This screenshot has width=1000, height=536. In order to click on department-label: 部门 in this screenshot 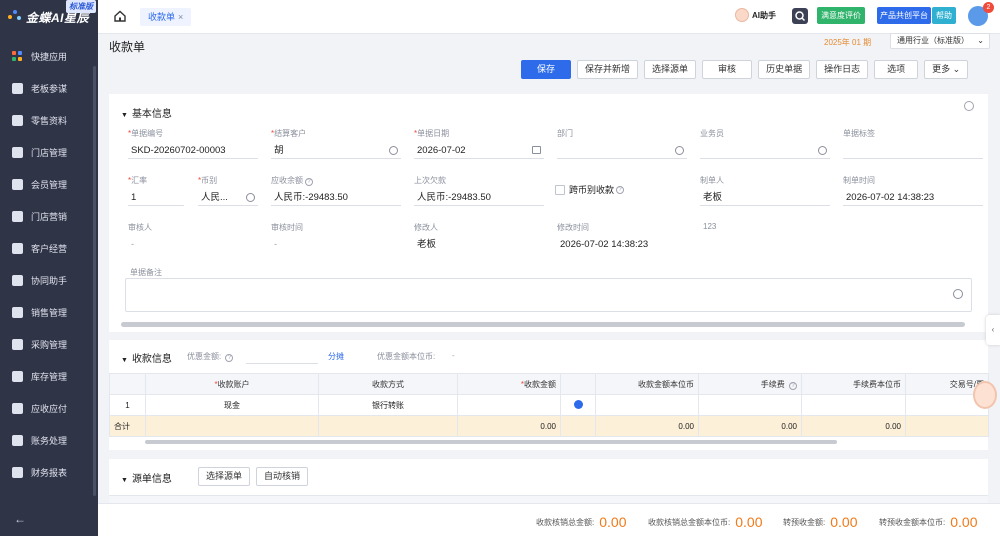, I will do `click(565, 133)`.